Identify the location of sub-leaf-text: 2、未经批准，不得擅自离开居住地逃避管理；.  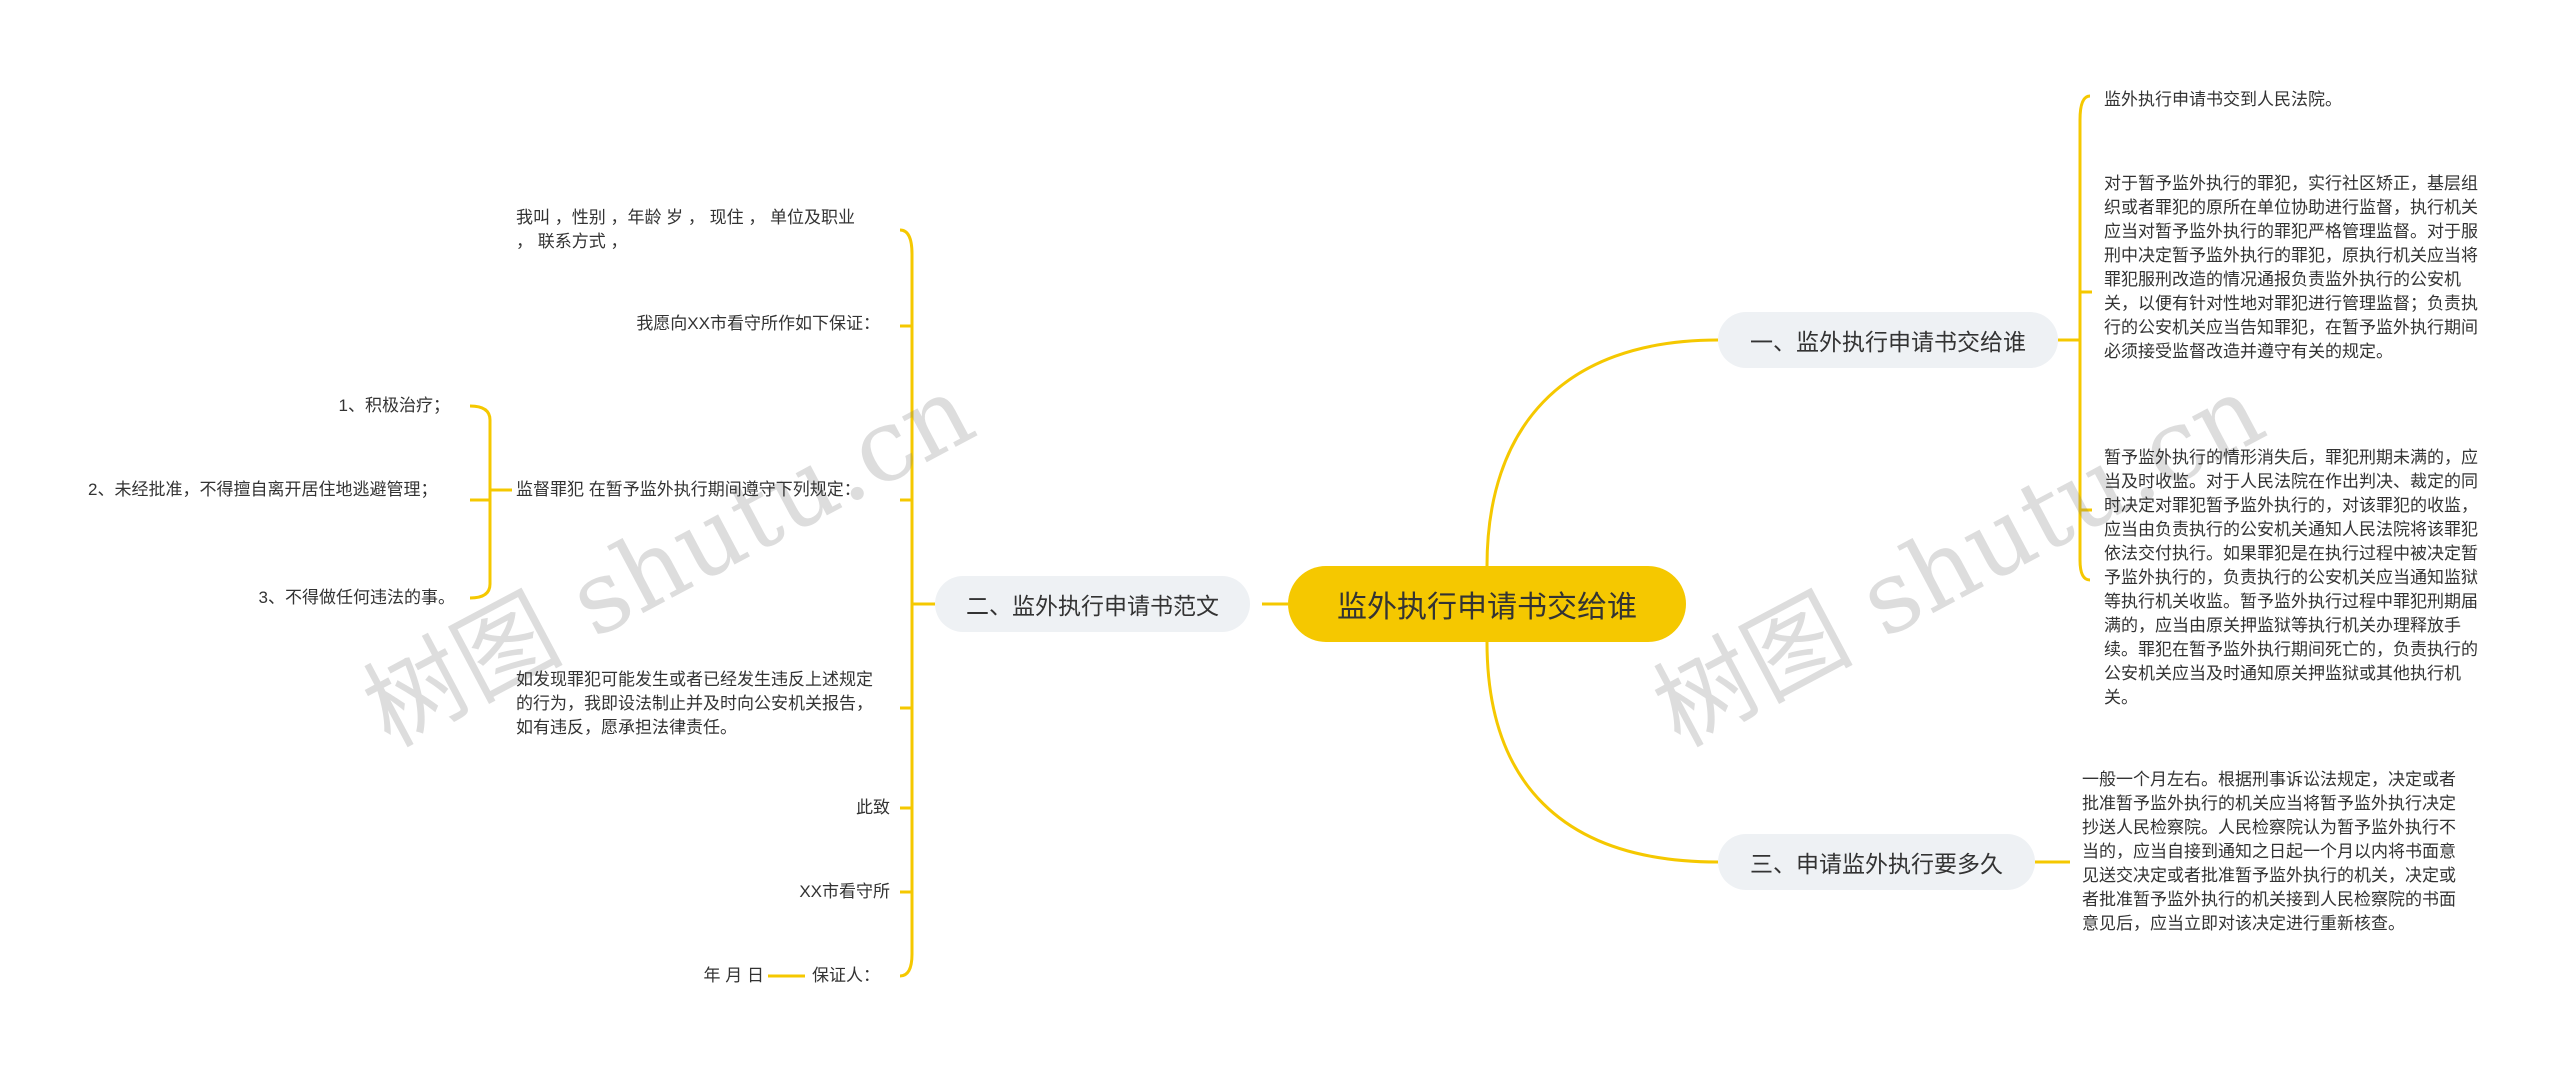
(263, 489).